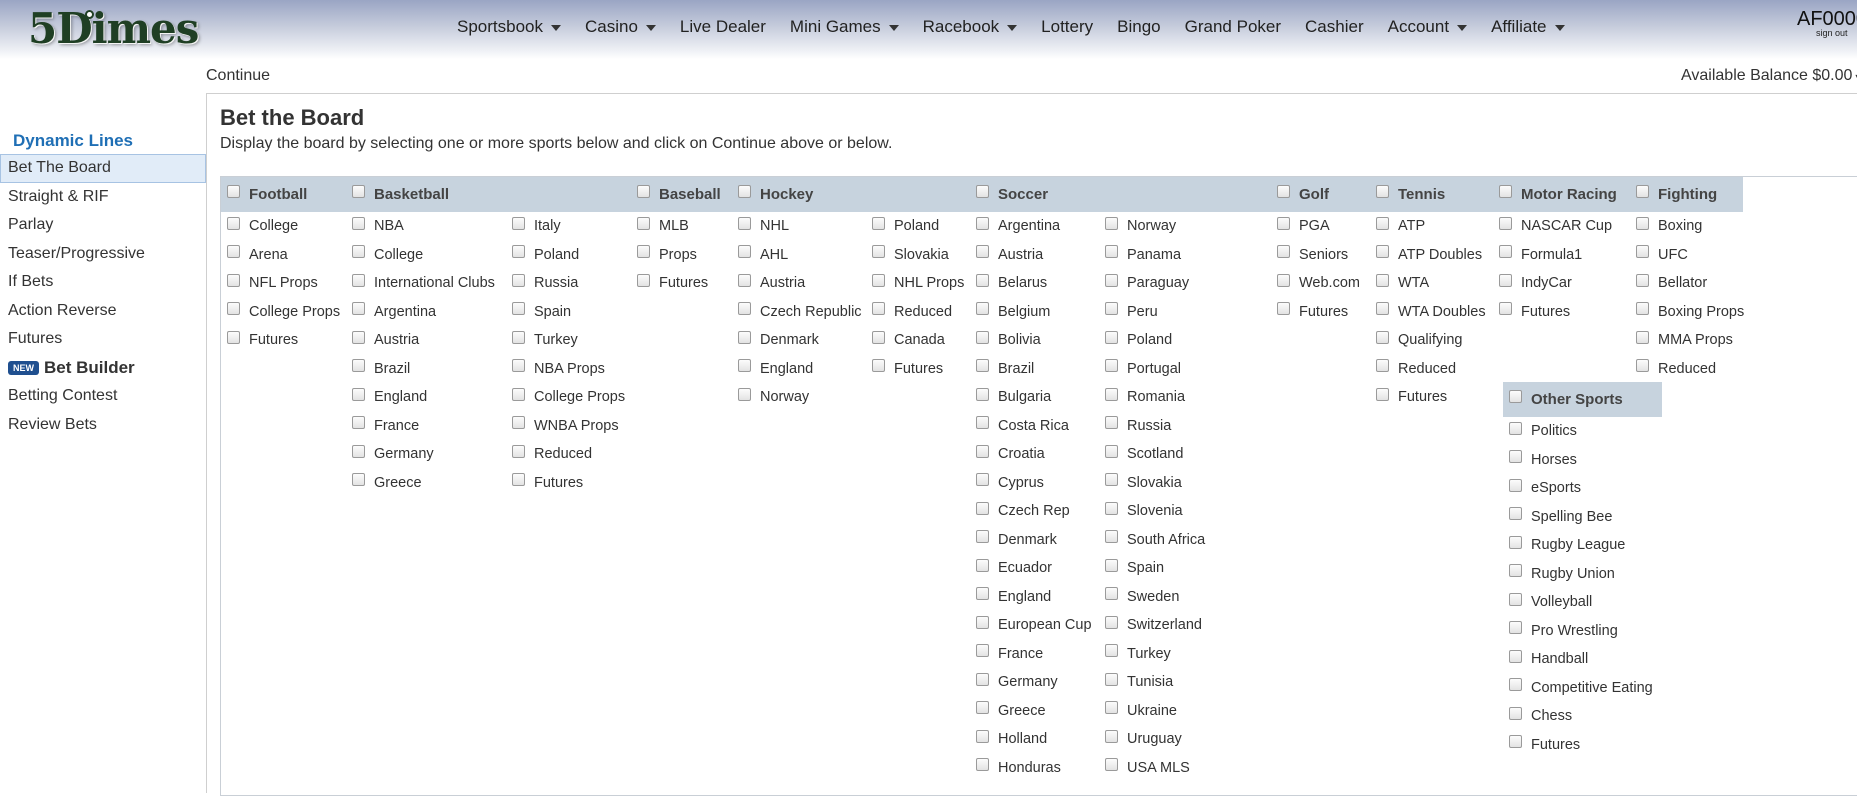  I want to click on sport-option: USA MLS, so click(1144, 768).